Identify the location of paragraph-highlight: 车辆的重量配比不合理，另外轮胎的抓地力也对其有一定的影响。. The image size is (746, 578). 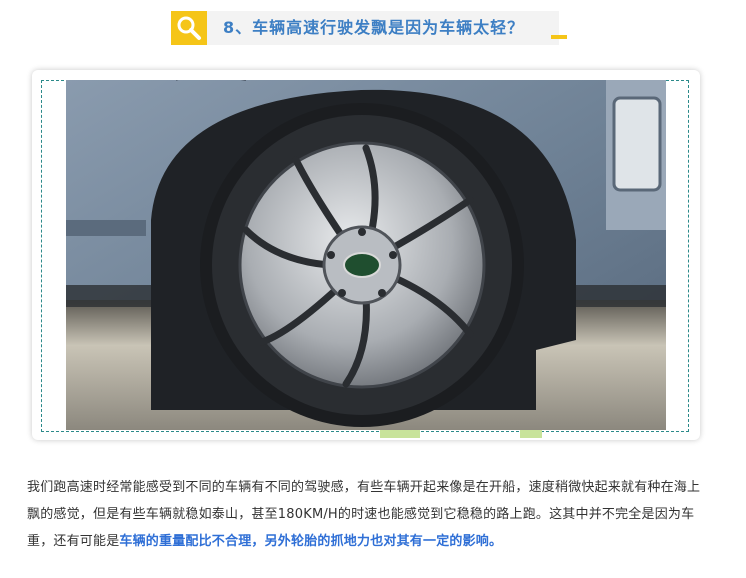
(311, 541).